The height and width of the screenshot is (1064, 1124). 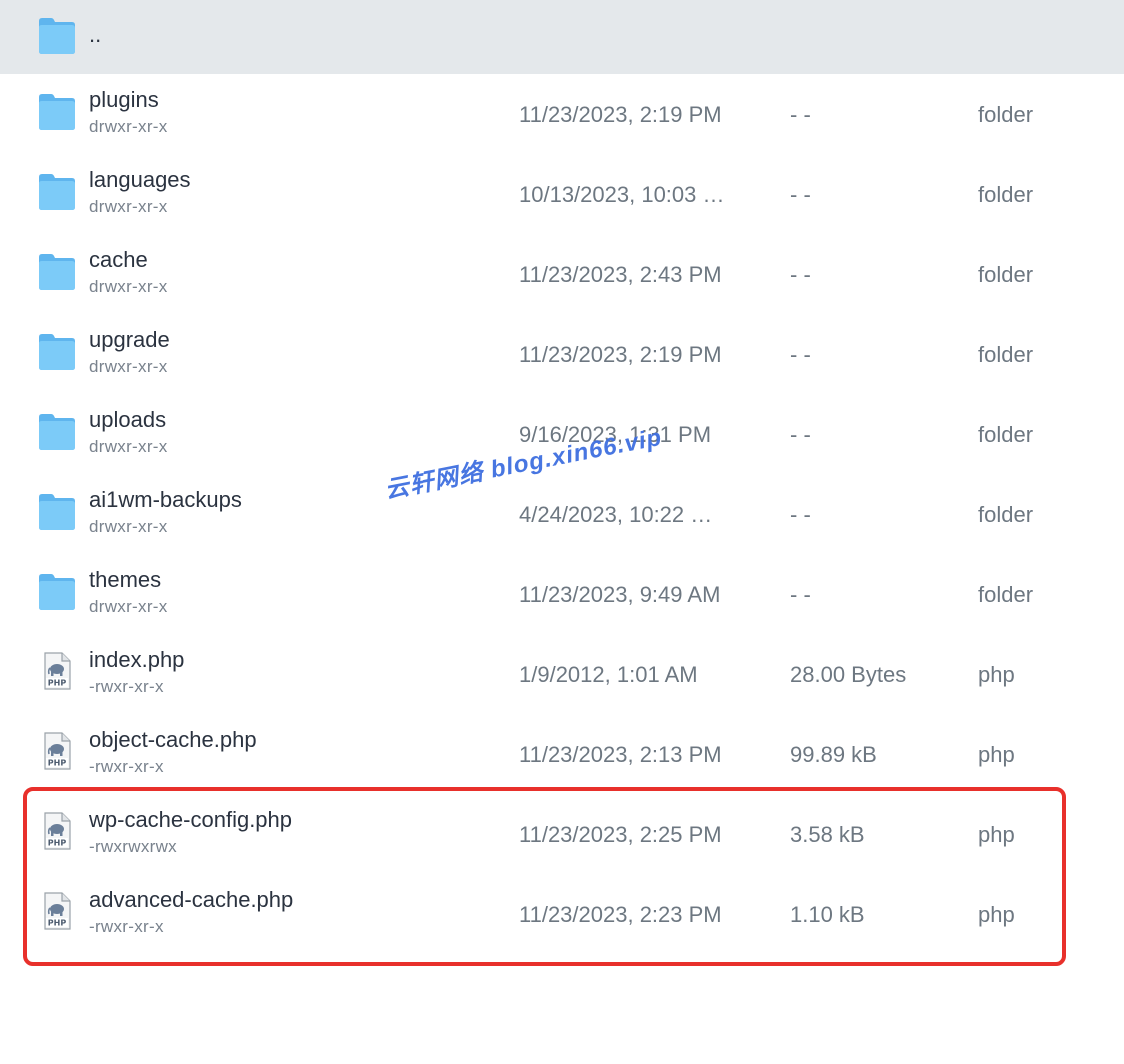 I want to click on file-name: index.php, so click(x=137, y=659).